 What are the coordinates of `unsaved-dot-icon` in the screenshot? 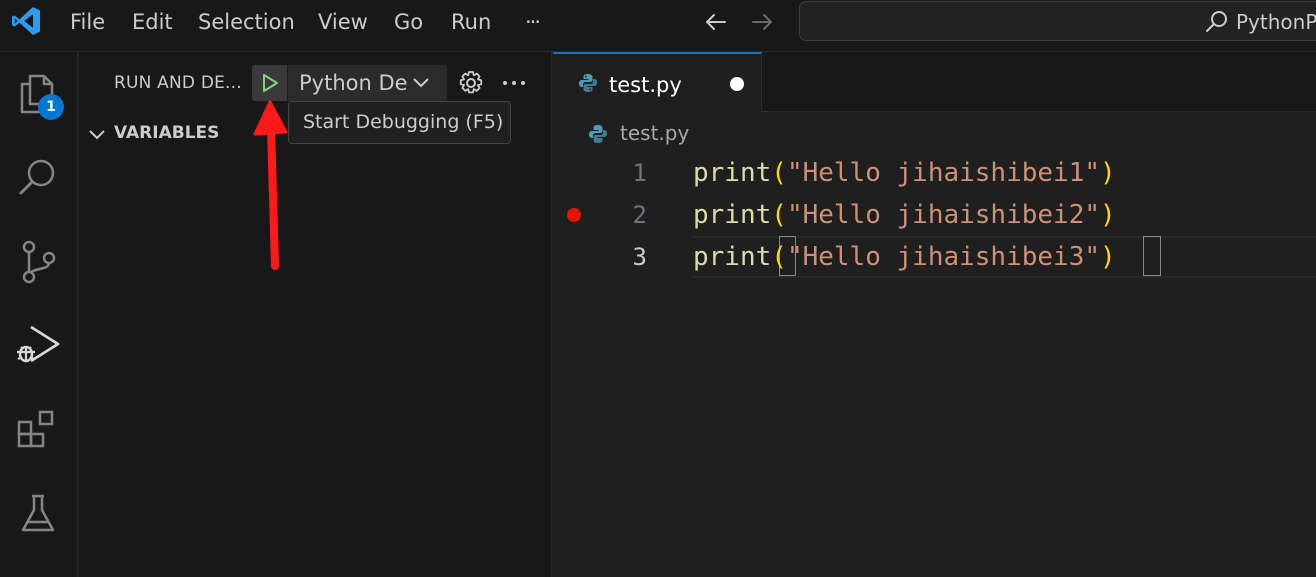 It's located at (737, 84).